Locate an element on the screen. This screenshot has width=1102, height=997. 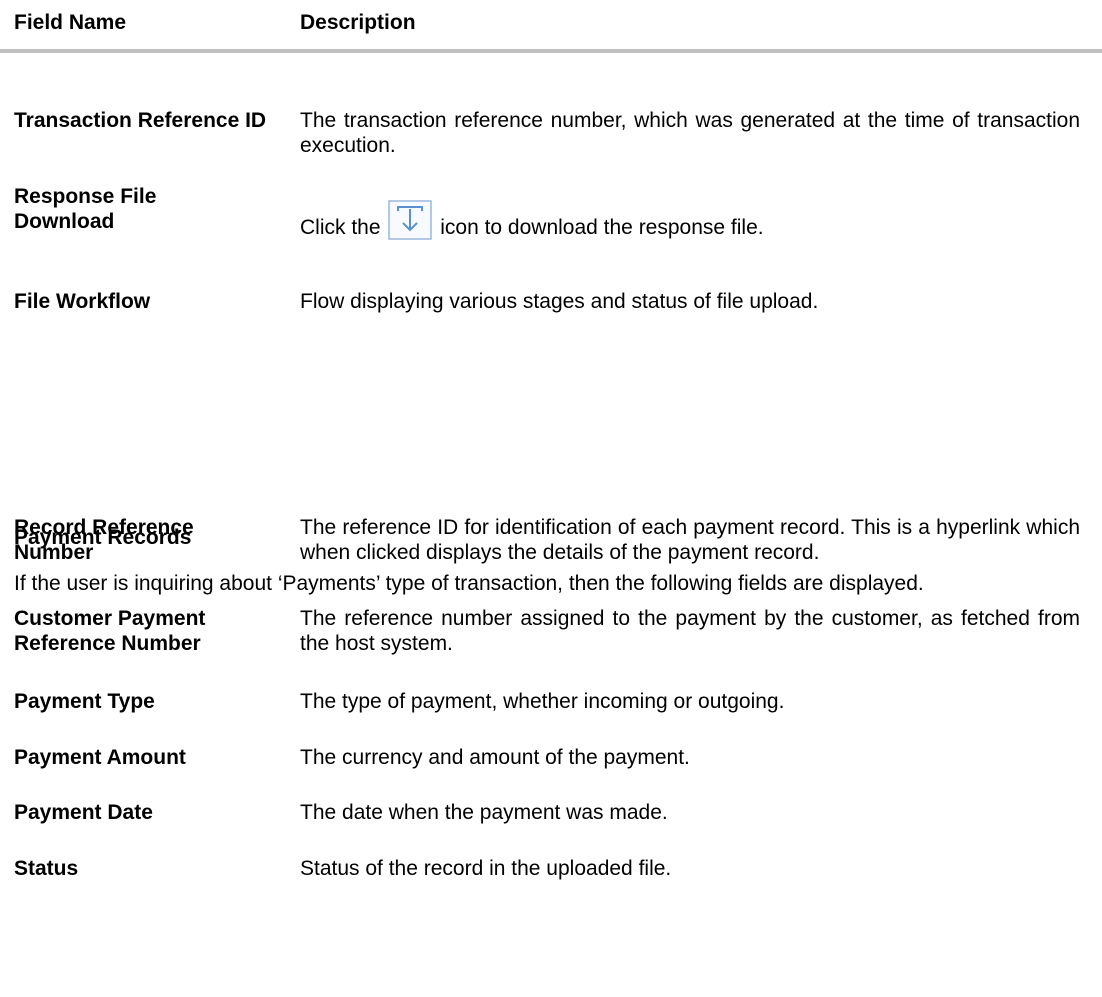
field-description: The date when the payment was made. is located at coordinates (484, 812).